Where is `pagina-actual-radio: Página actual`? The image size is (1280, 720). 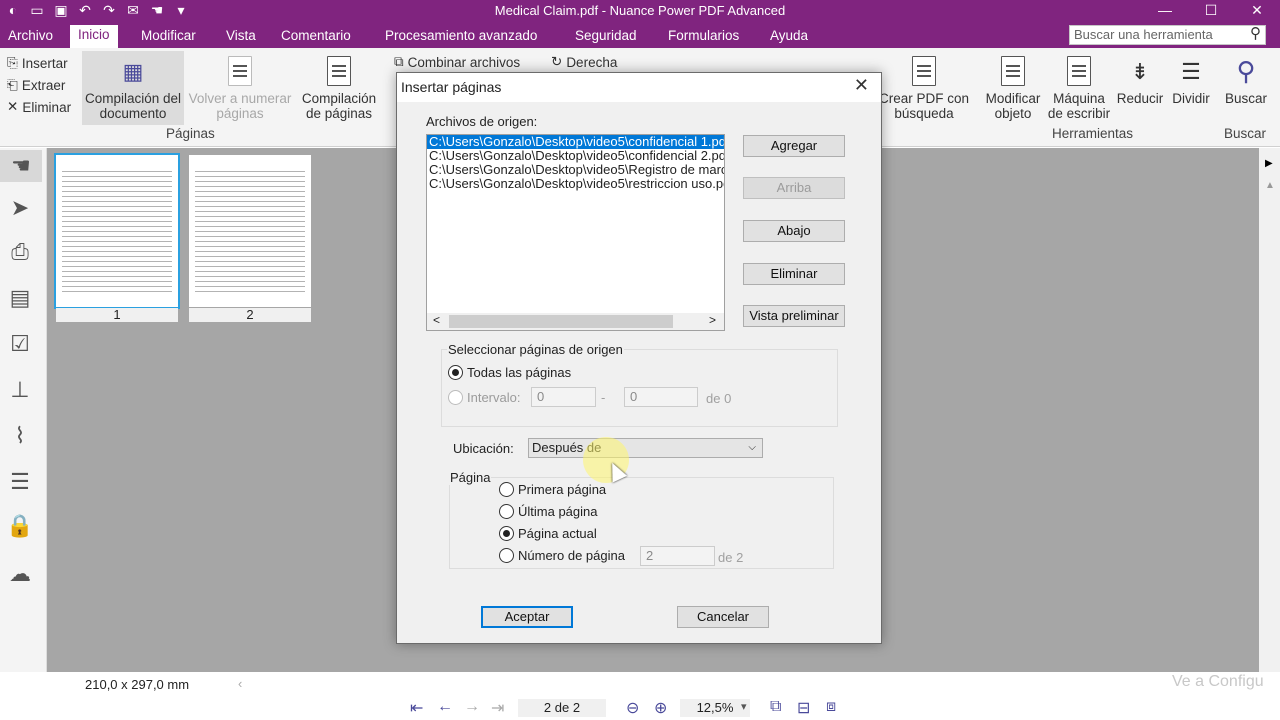
pagina-actual-radio: Página actual is located at coordinates (548, 533).